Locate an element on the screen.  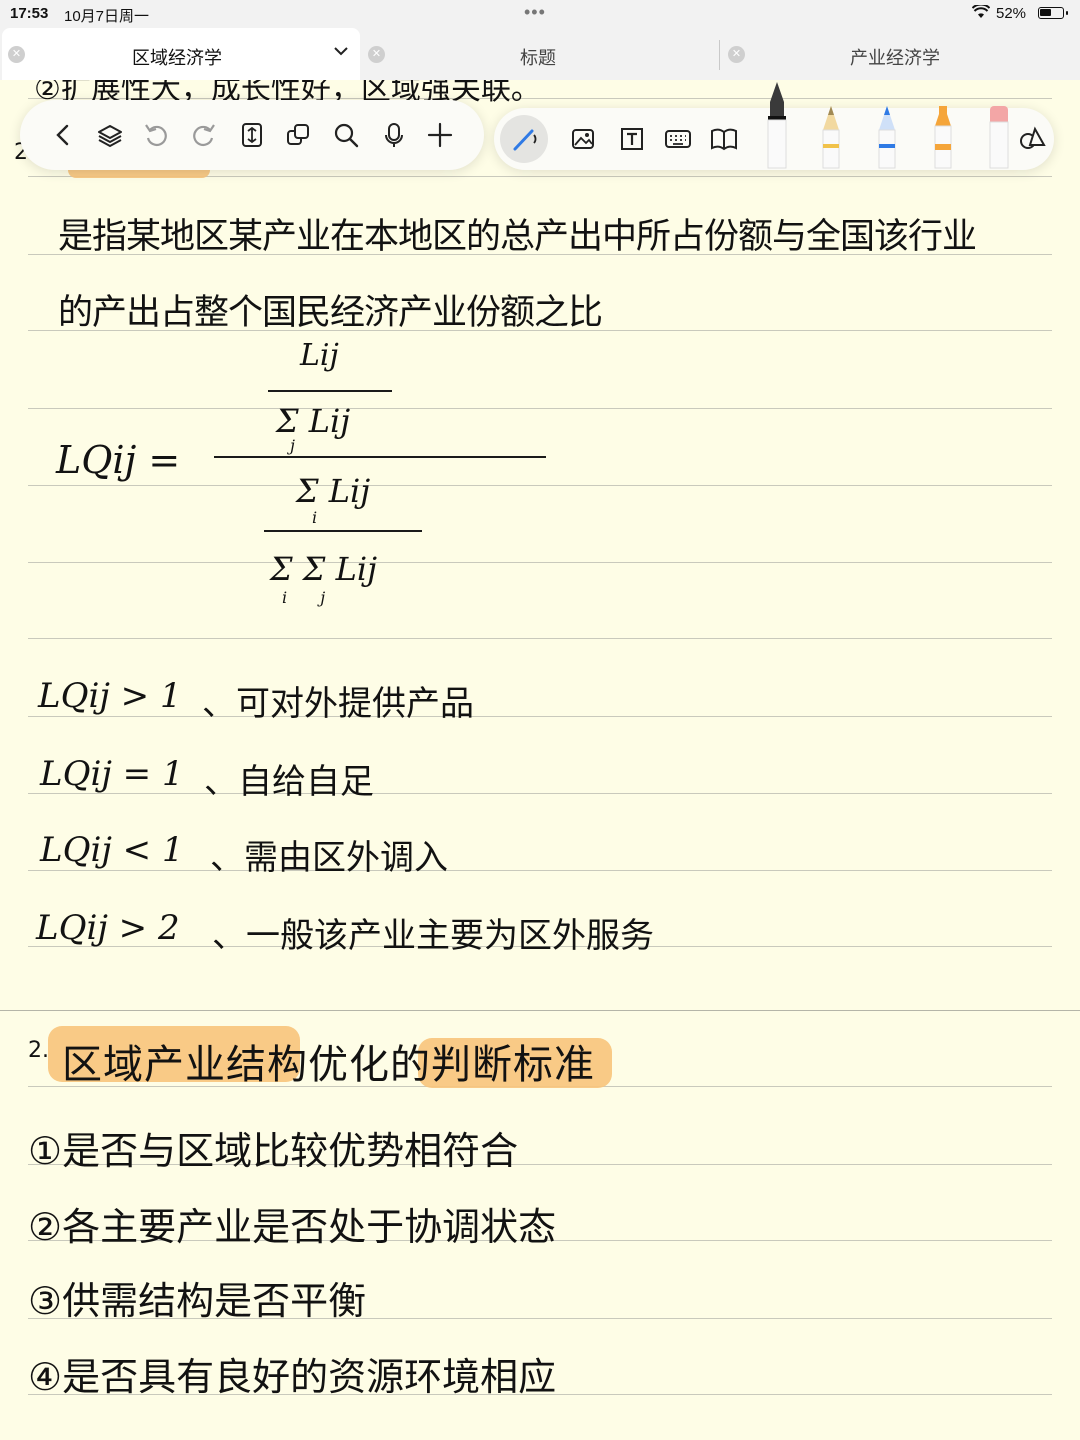
definition-line-1: 是指某地区某产业在本地区的总产出中所占份额与全国该行业 is located at coordinates (517, 237).